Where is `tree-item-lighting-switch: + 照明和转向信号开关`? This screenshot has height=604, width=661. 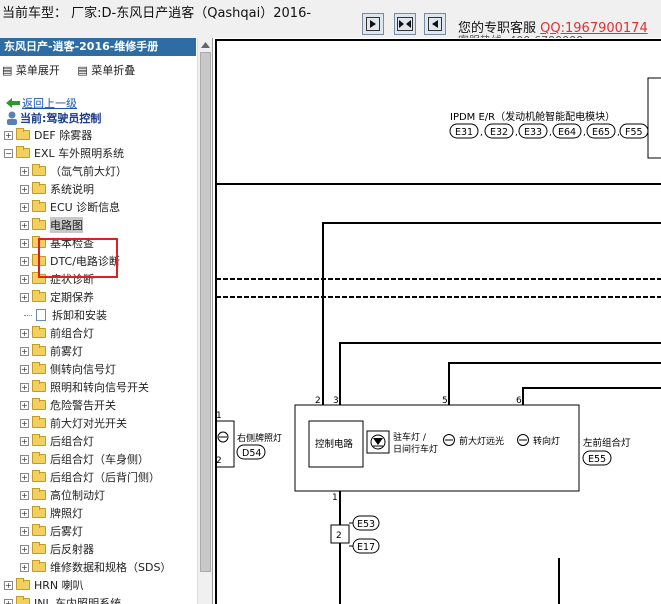 tree-item-lighting-switch: + 照明和转向信号开关 is located at coordinates (84, 387).